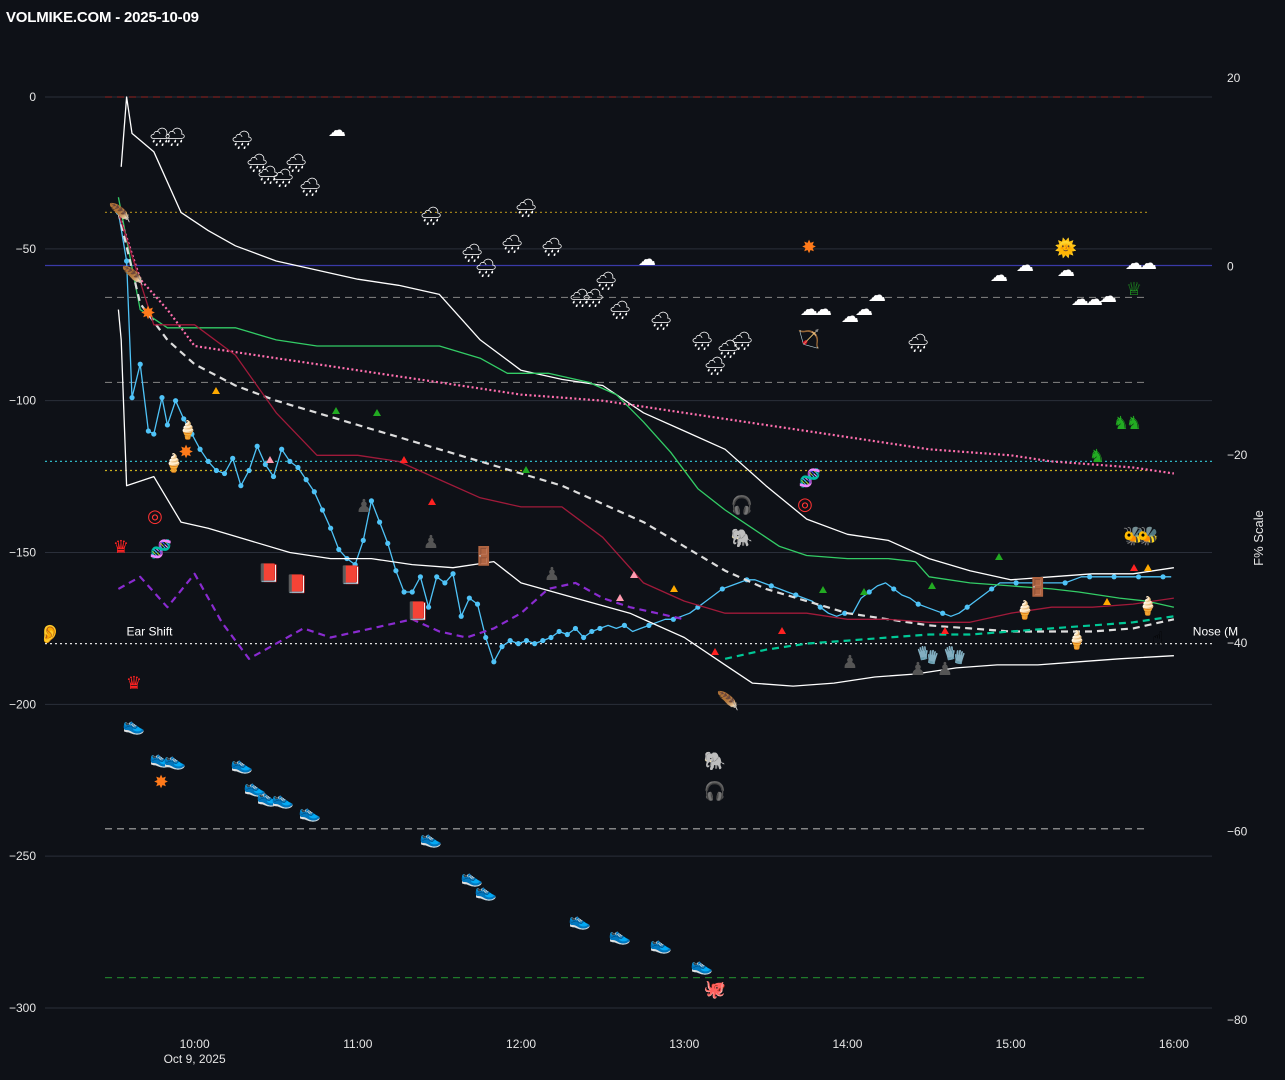 The image size is (1285, 1080). Describe the element at coordinates (1038, 587) in the screenshot. I see `door-icon: 🚪` at that location.